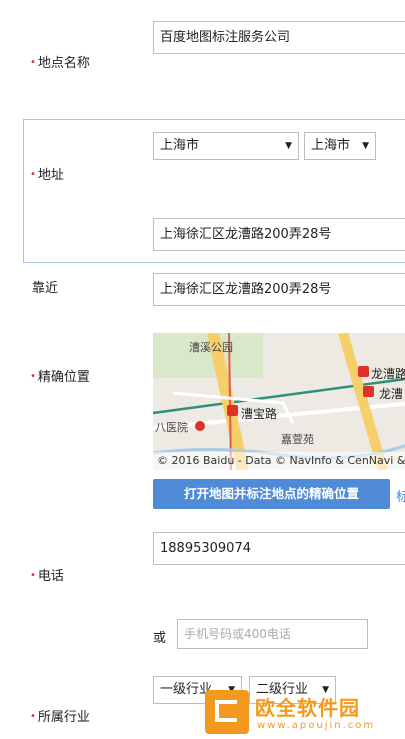 This screenshot has width=405, height=739. What do you see at coordinates (160, 638) in the screenshot?
I see `or-text: 或` at bounding box center [160, 638].